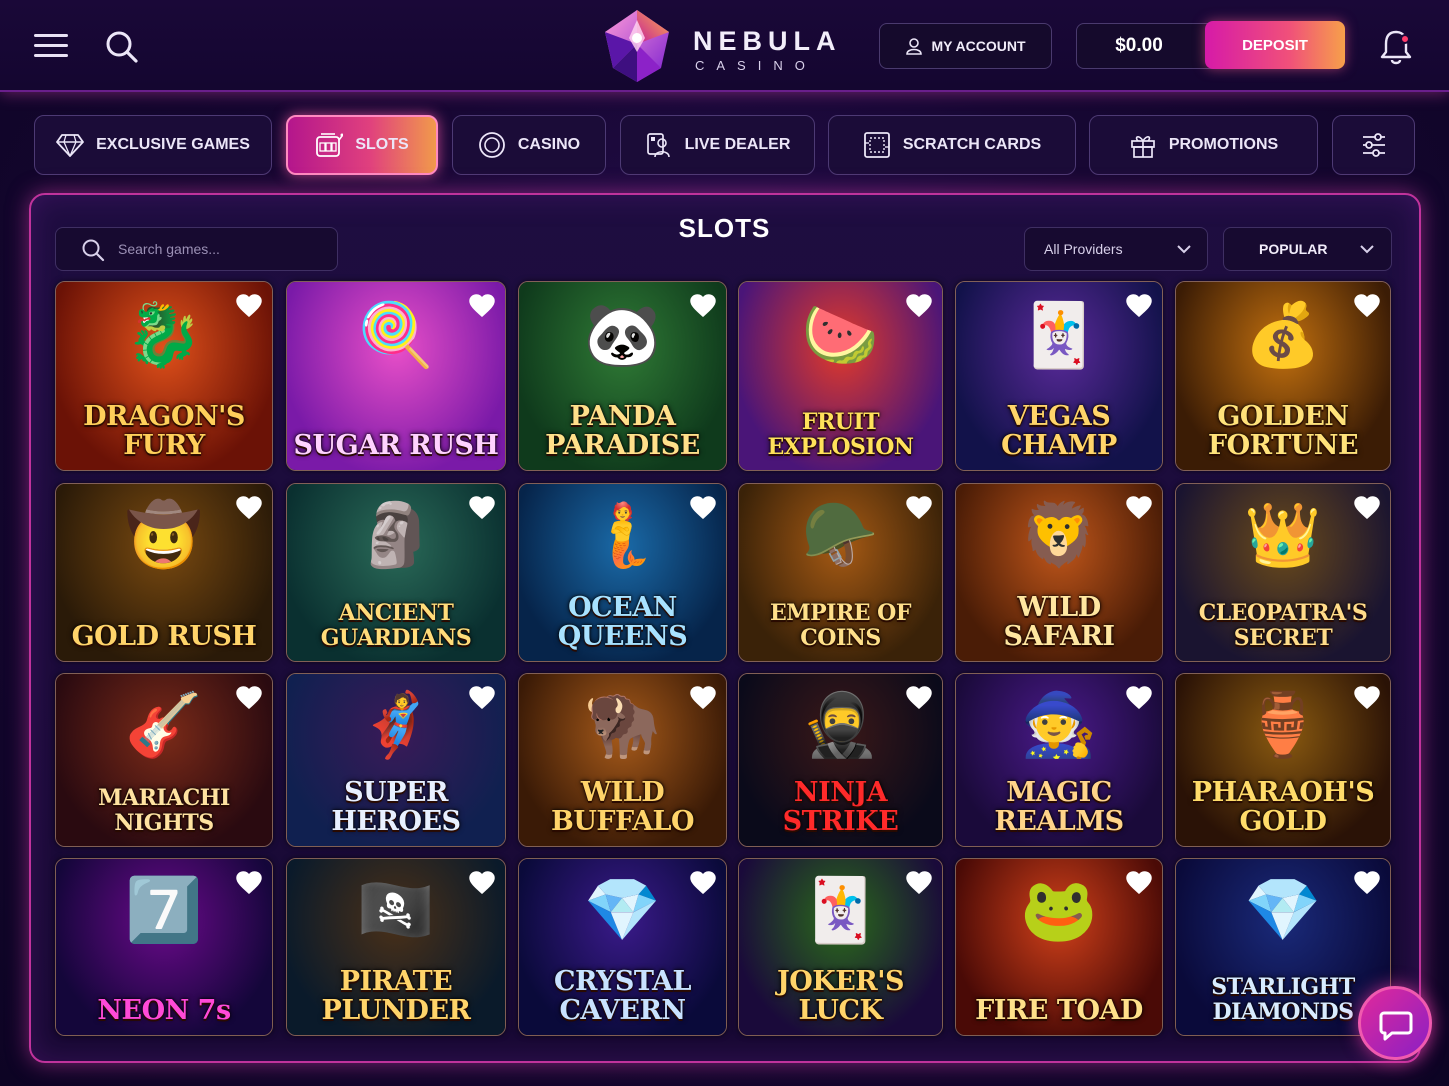  Describe the element at coordinates (164, 572) in the screenshot. I see `game-tile: 🤠 GOLD RUSH` at that location.